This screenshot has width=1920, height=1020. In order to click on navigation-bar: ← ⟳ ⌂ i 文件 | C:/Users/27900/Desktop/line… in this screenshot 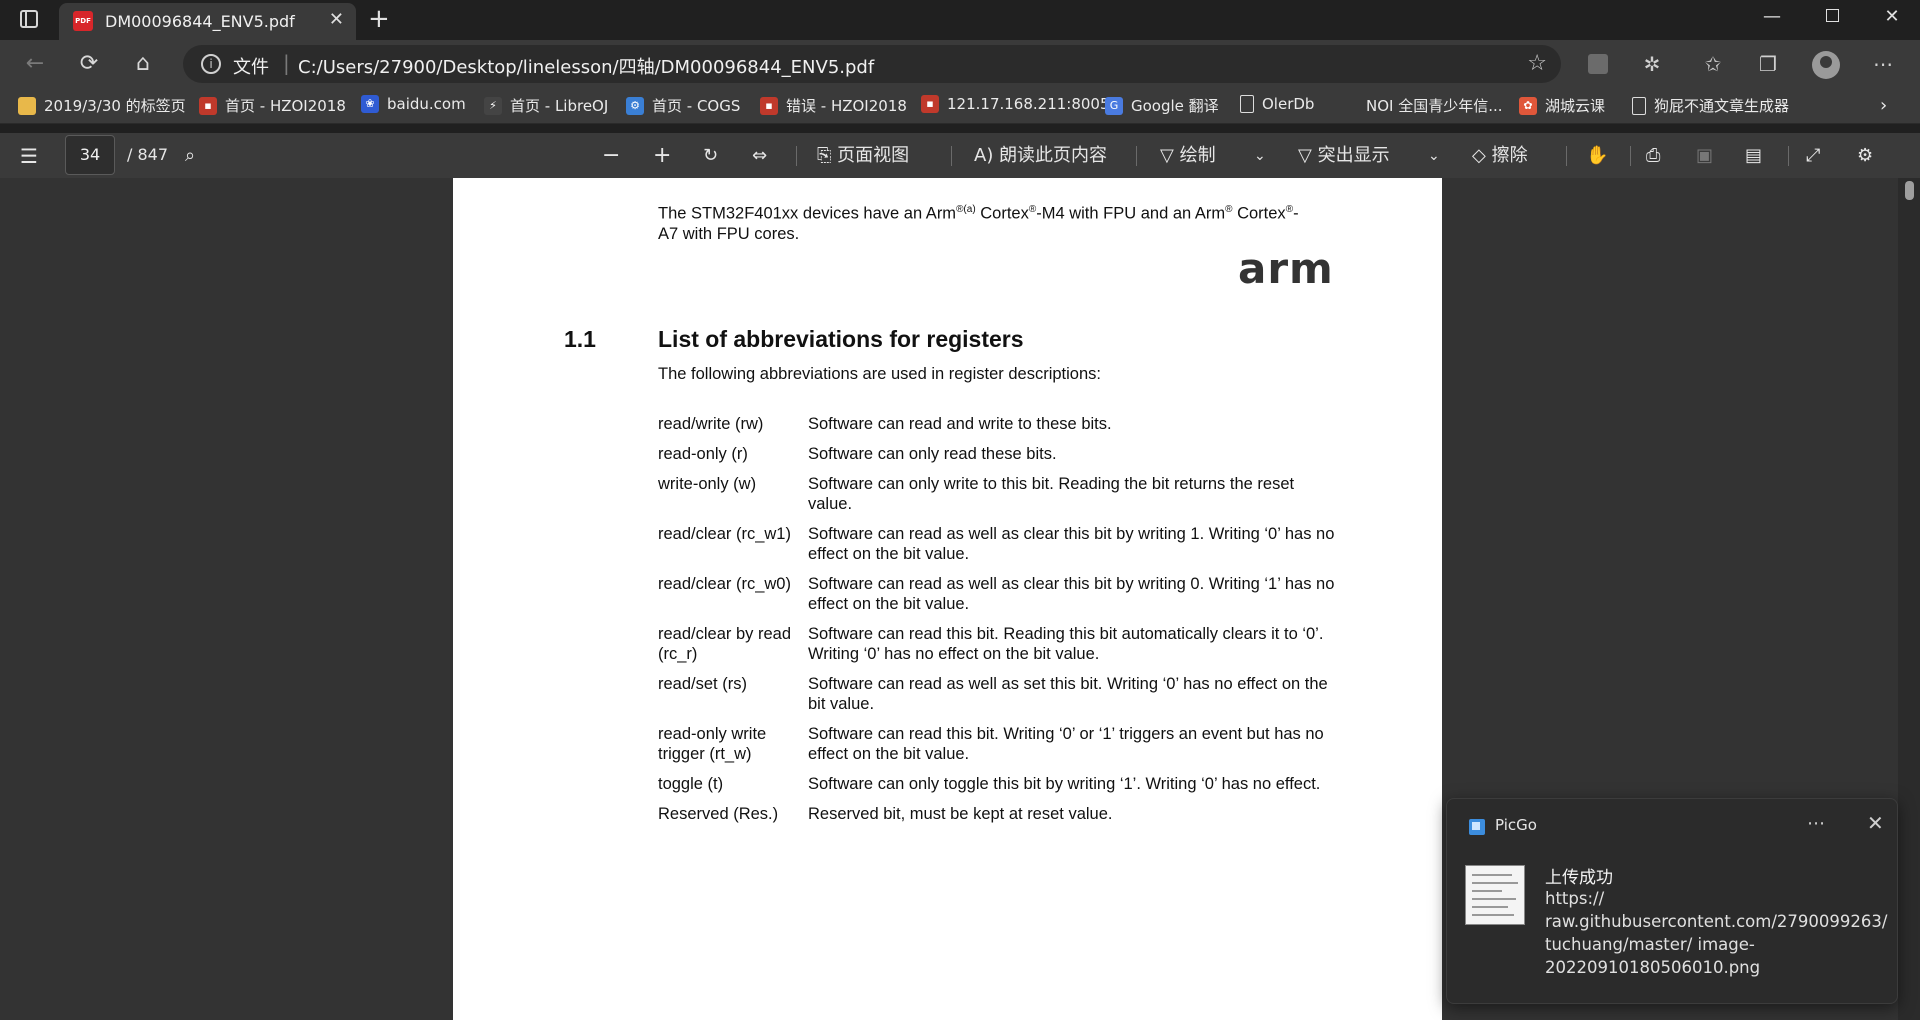, I will do `click(960, 63)`.